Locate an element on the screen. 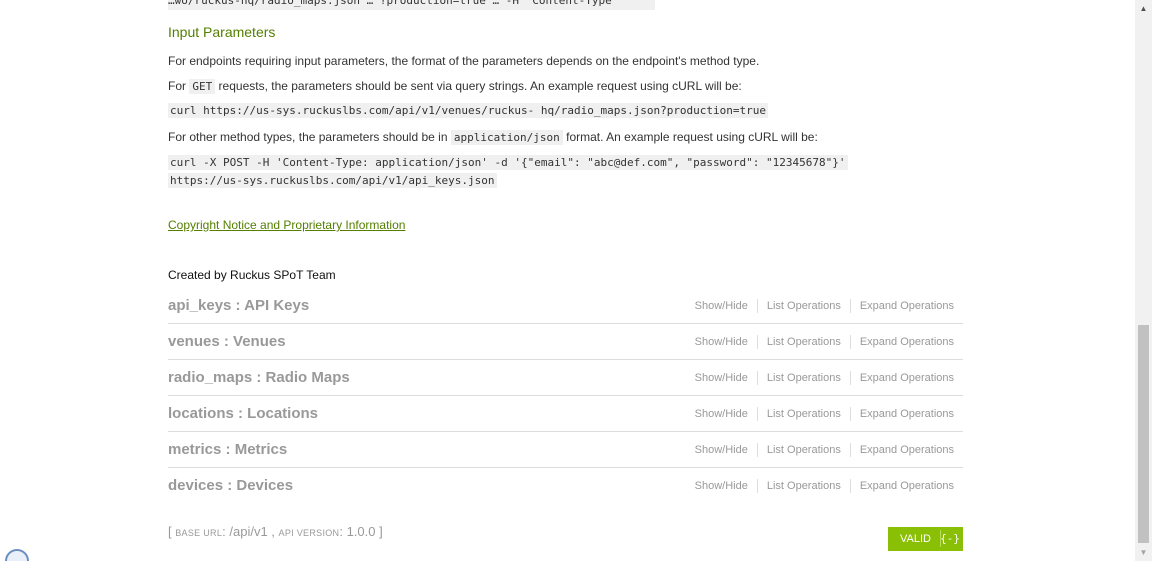  vertical-scrollbar: ▲ ▼ is located at coordinates (1143, 280).